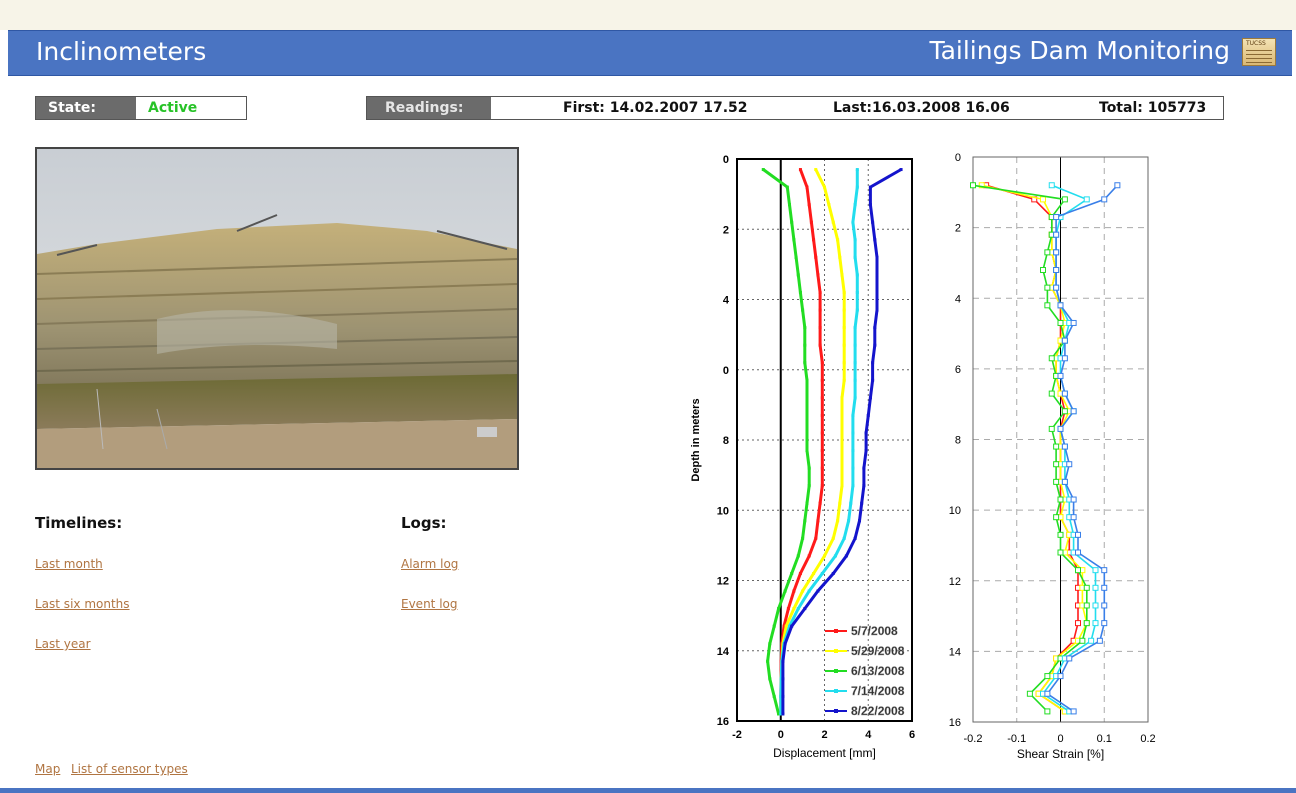 Image resolution: width=1296 pixels, height=793 pixels. I want to click on y-tick-label: 10, so click(723, 511).